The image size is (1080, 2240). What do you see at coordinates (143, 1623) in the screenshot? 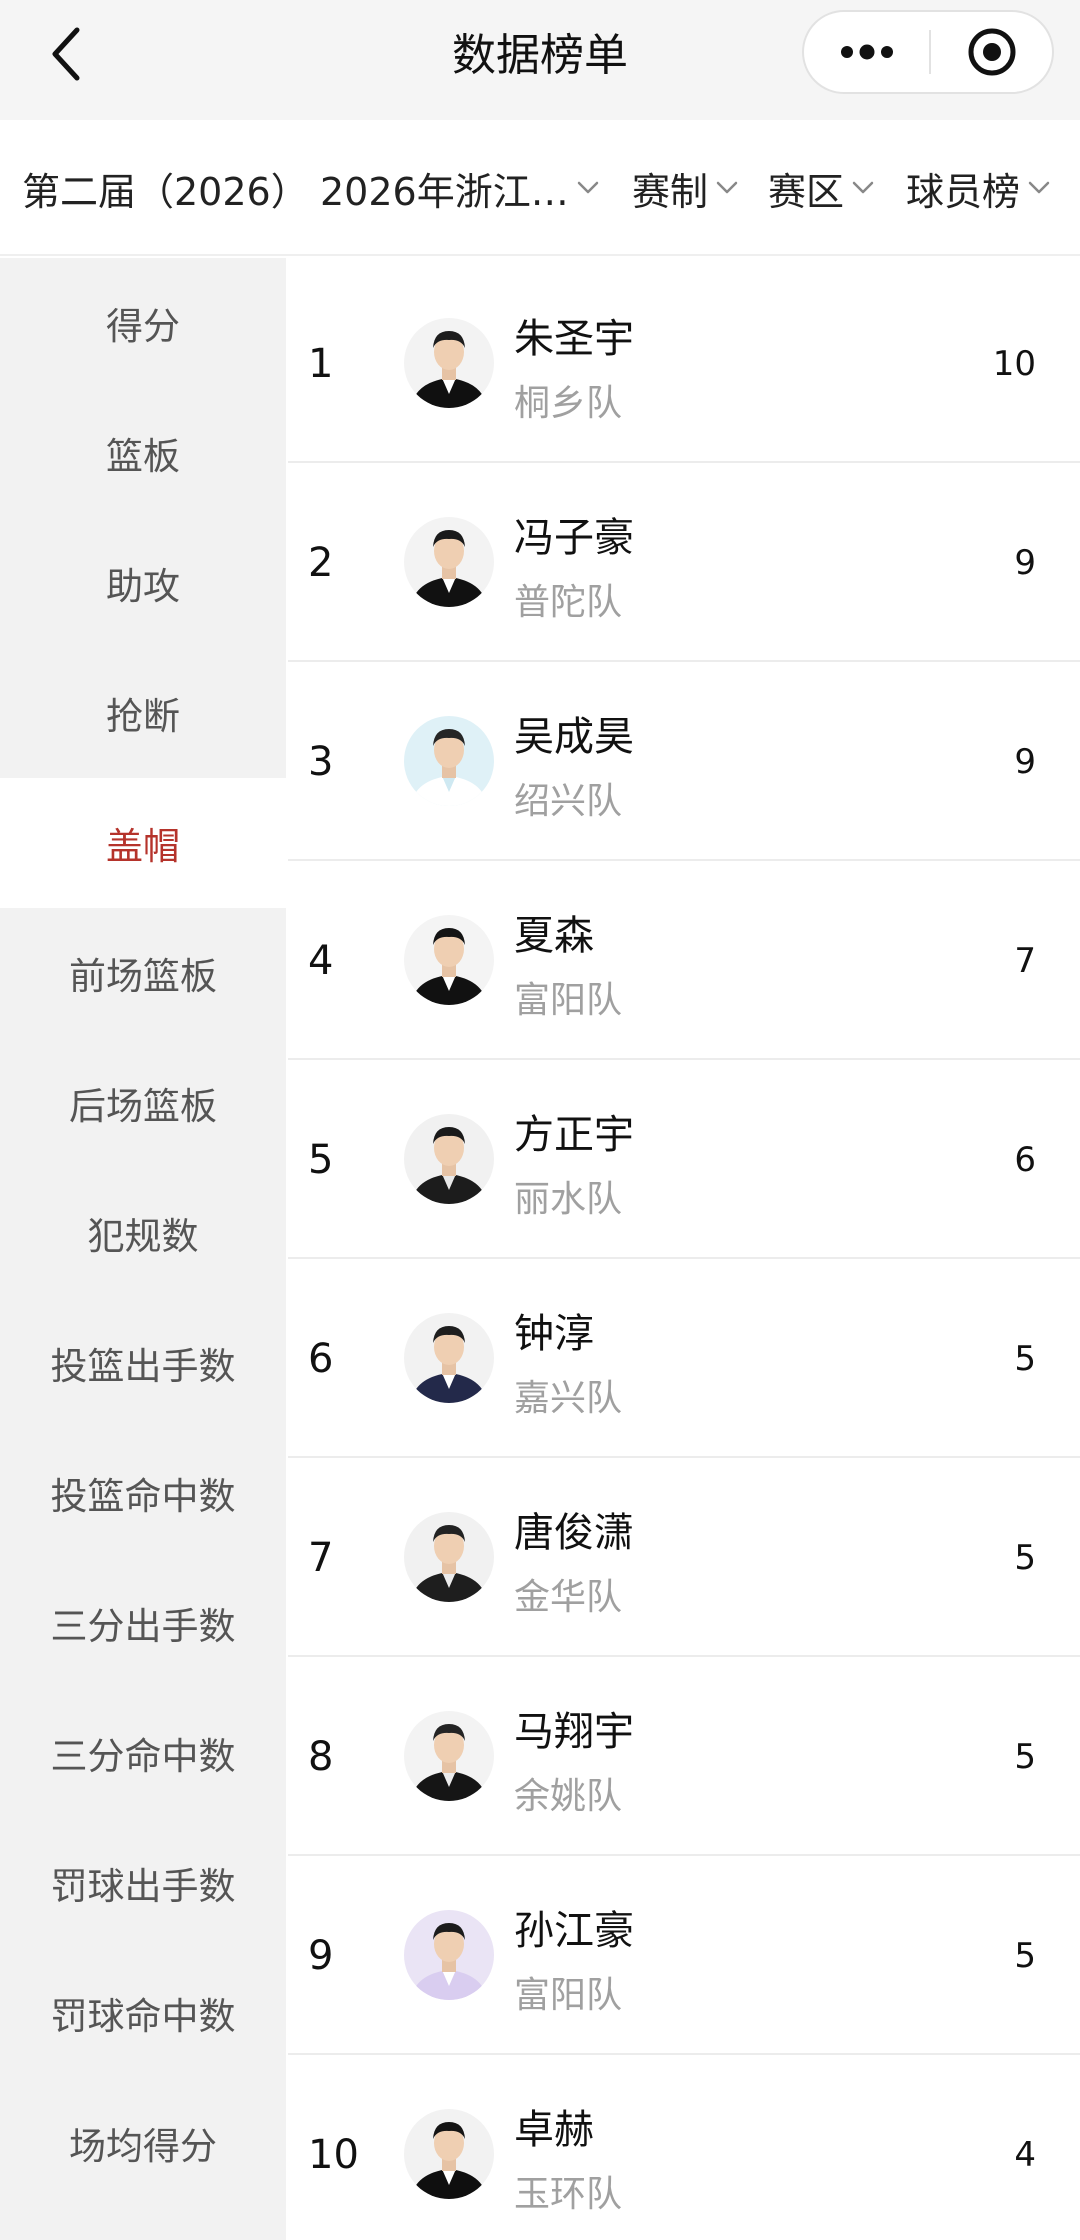
I see `sidebar-item-3pt-attempts: 三分出手数` at bounding box center [143, 1623].